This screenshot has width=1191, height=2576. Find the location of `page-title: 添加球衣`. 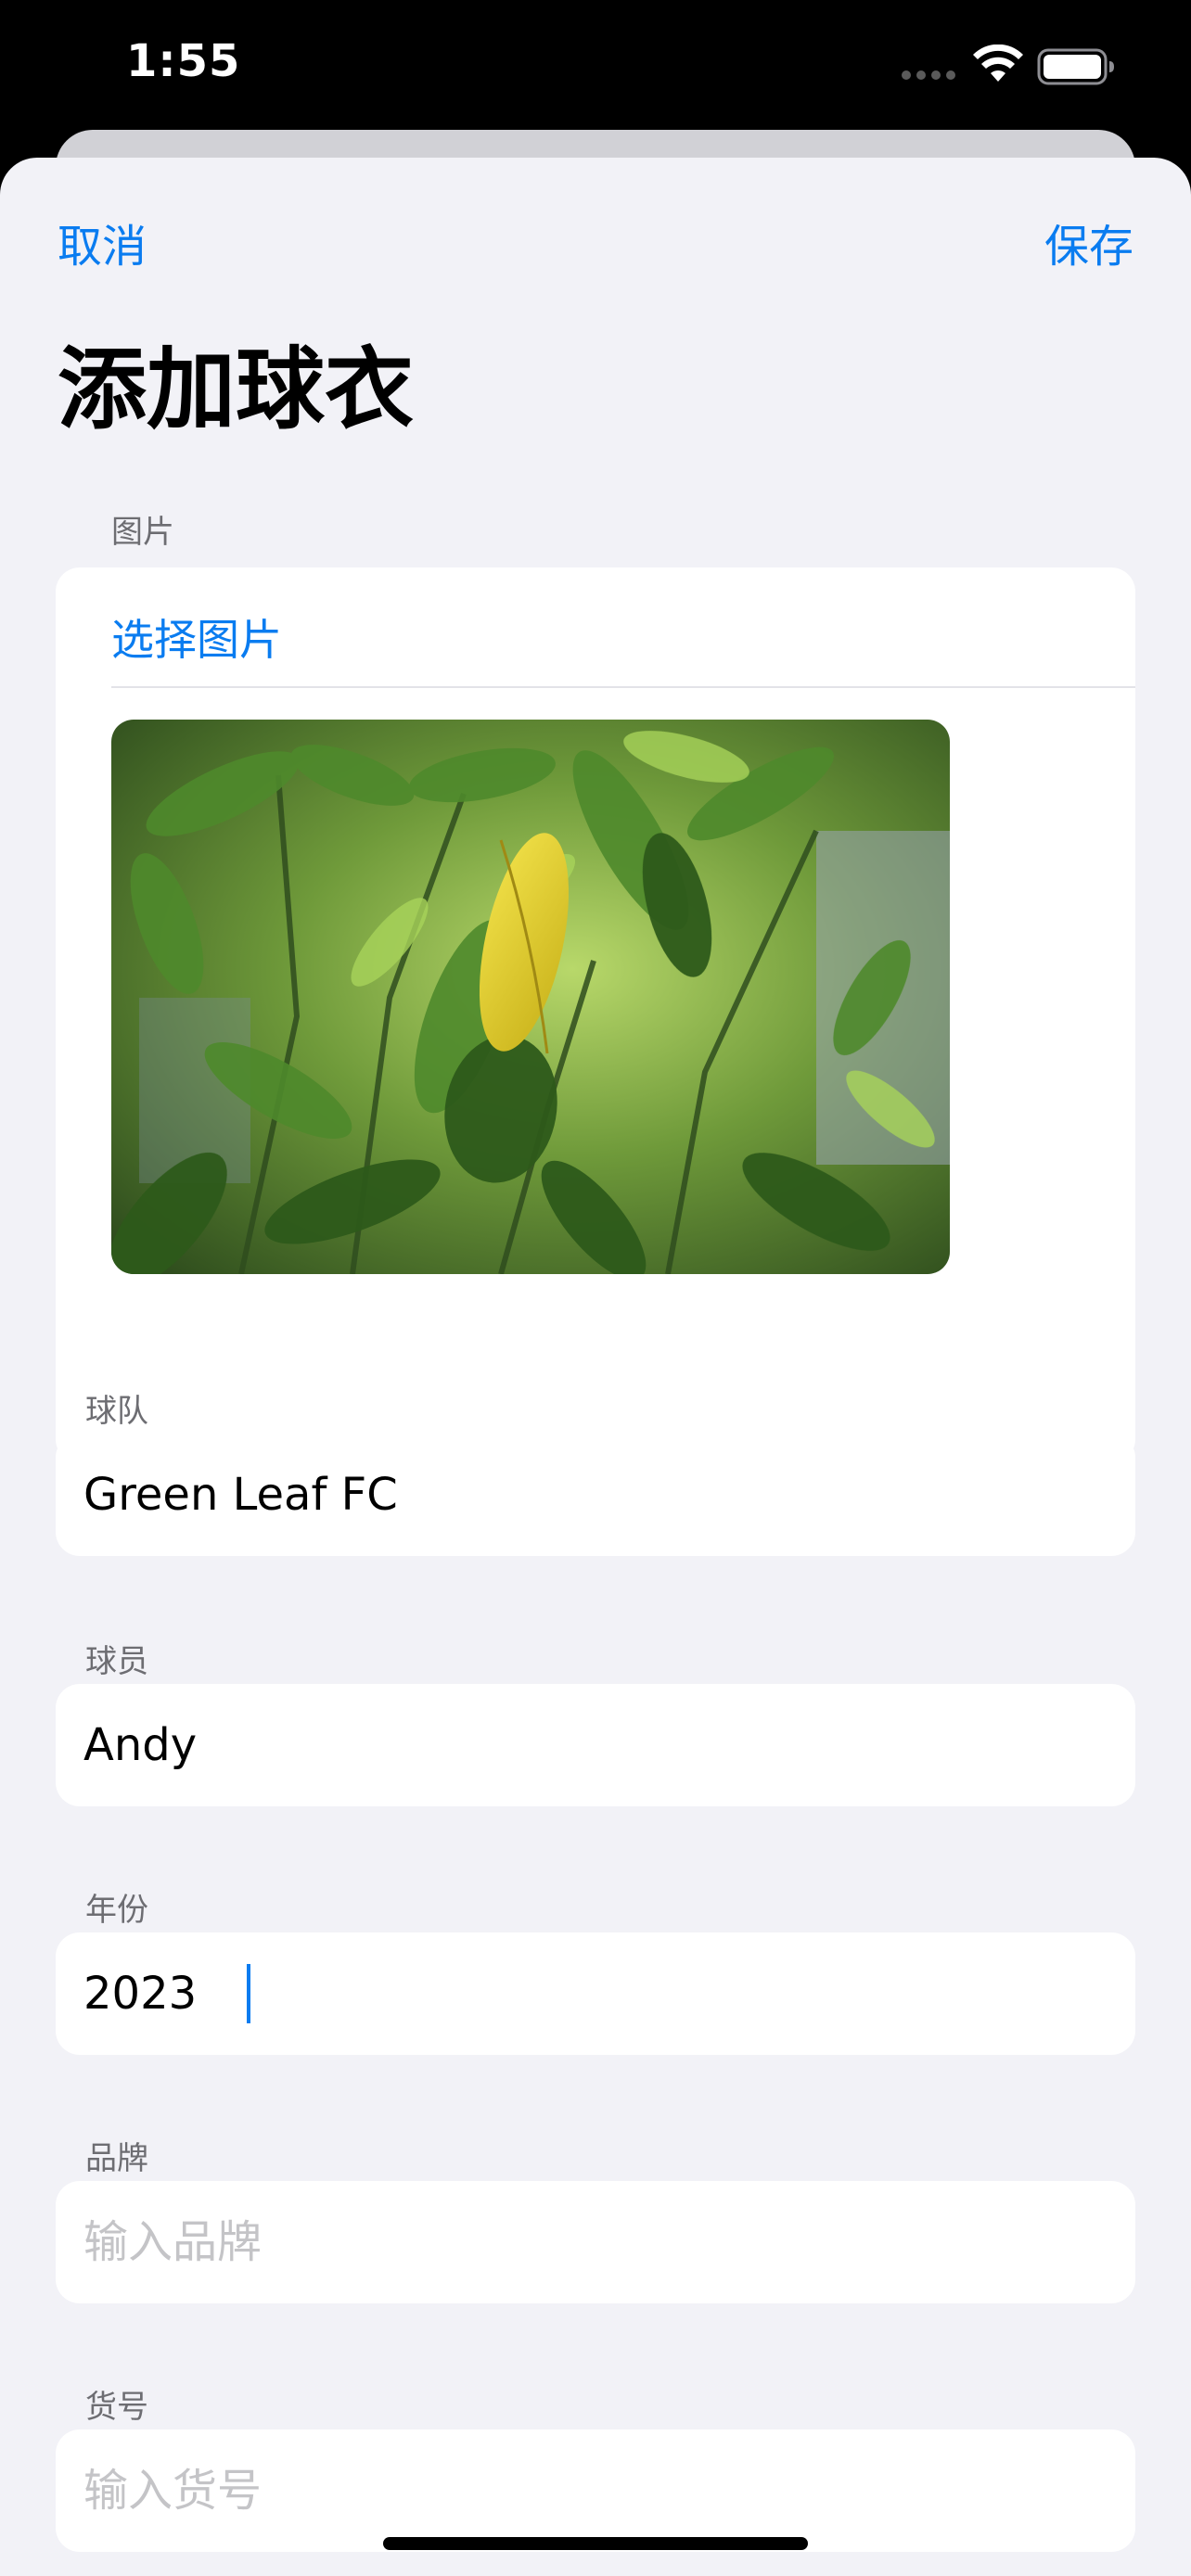

page-title: 添加球衣 is located at coordinates (236, 390).